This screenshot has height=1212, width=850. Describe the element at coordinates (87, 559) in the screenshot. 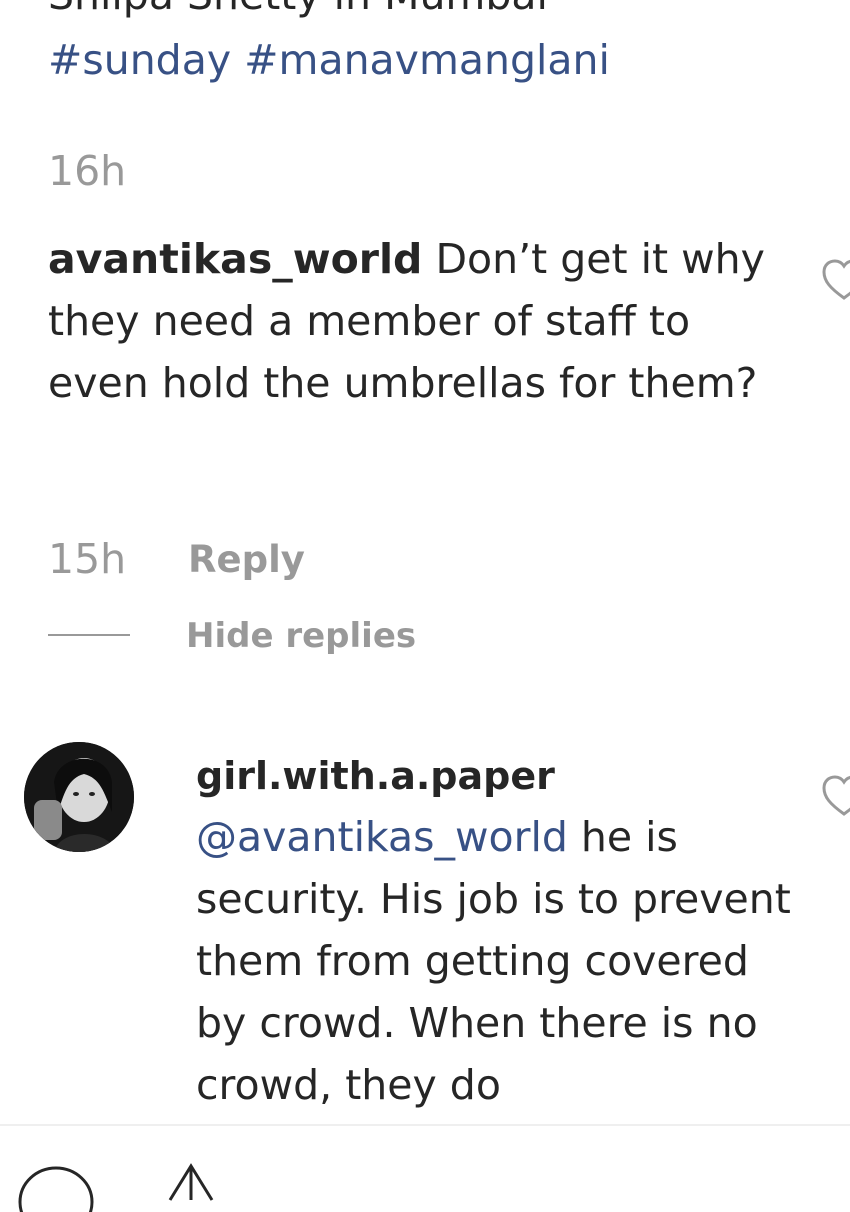

I see `comment-timestamp: 15h` at that location.